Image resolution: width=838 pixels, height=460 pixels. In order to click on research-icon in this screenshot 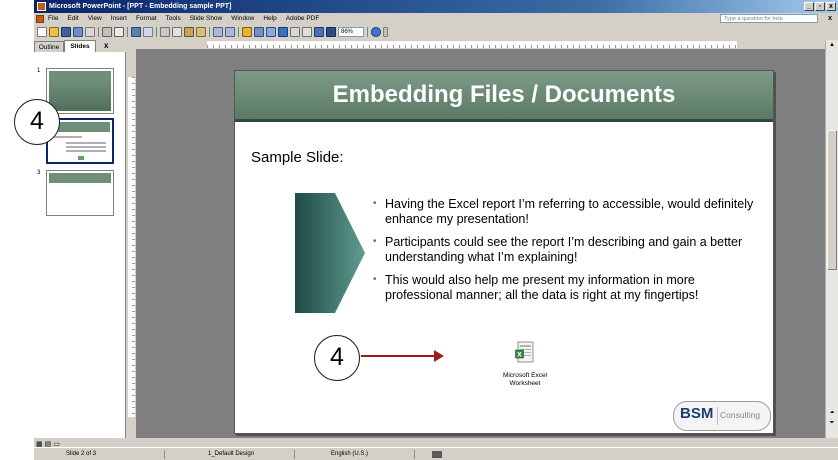, I will do `click(148, 32)`.